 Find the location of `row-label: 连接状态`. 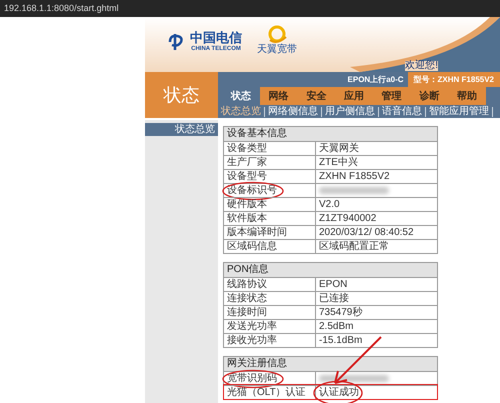

row-label: 连接状态 is located at coordinates (247, 299).